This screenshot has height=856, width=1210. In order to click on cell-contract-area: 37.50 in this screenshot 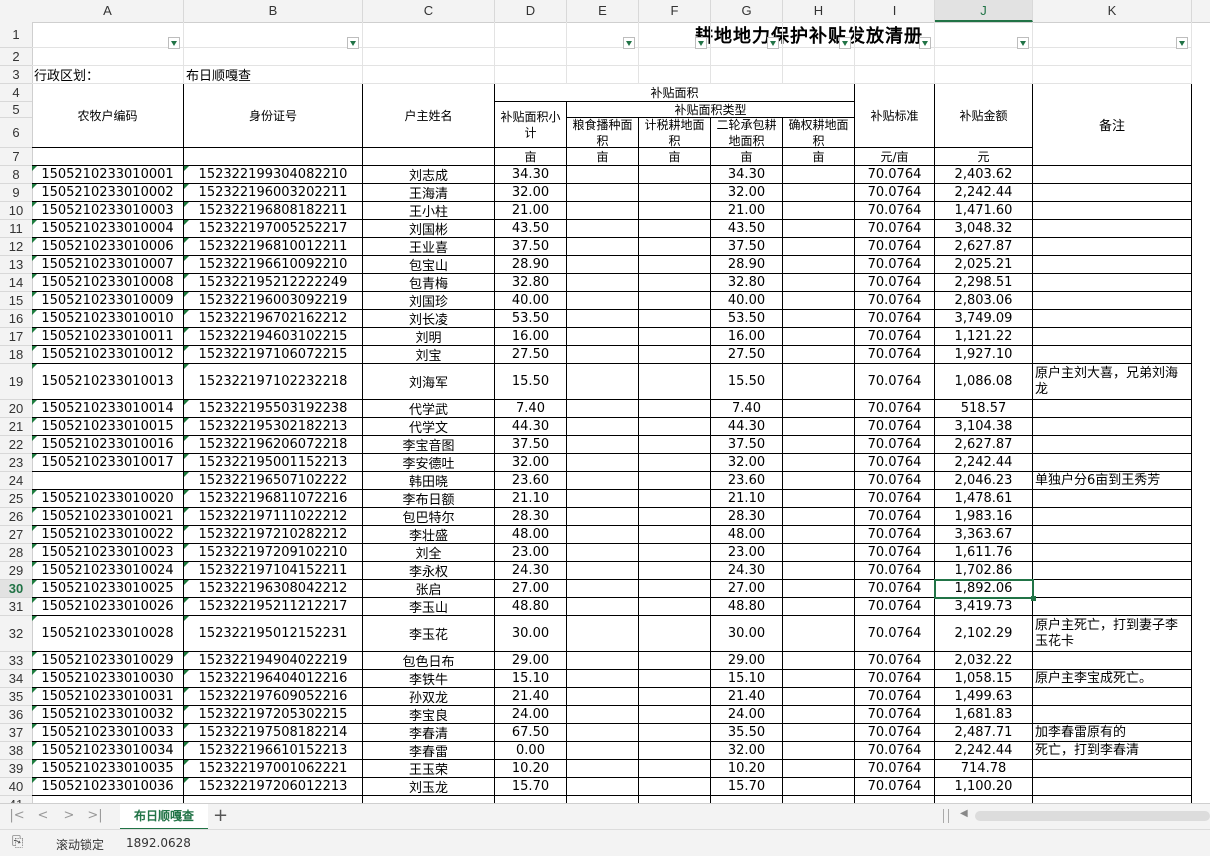, I will do `click(747, 247)`.